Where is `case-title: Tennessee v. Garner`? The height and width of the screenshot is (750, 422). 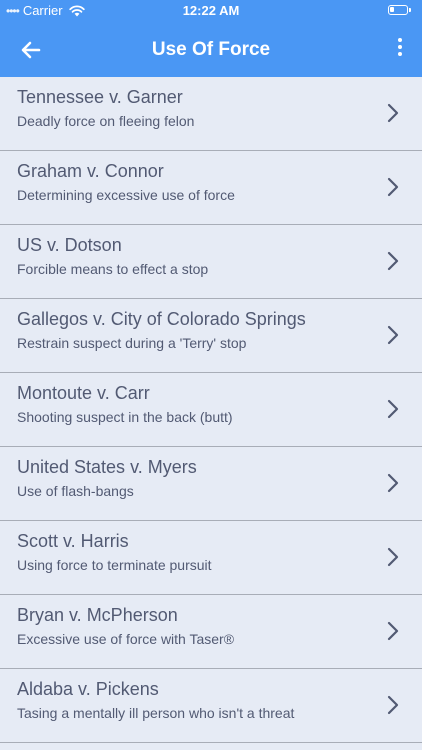
case-title: Tennessee v. Garner is located at coordinates (100, 97).